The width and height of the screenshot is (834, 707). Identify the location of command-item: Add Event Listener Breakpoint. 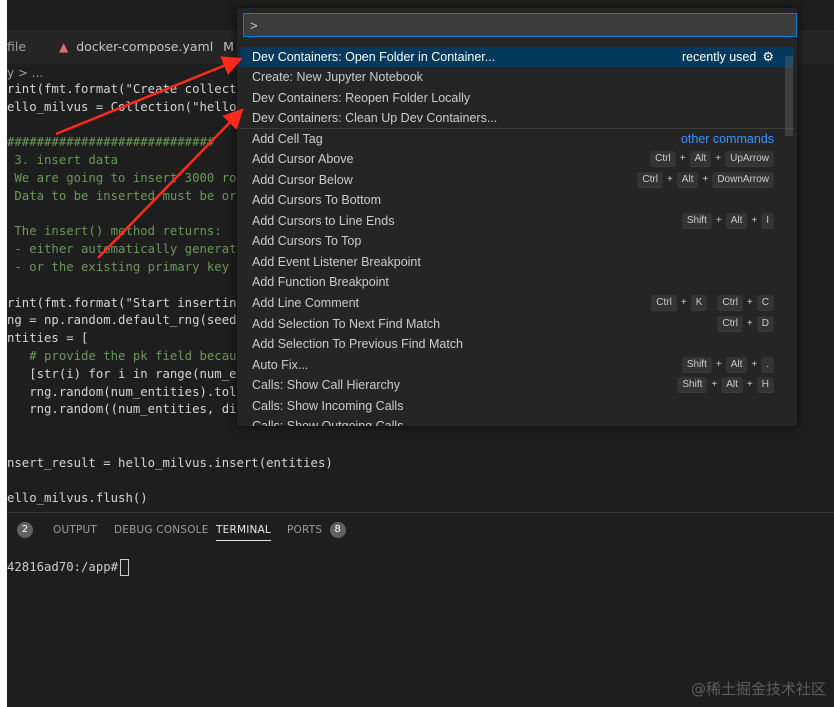
(517, 262).